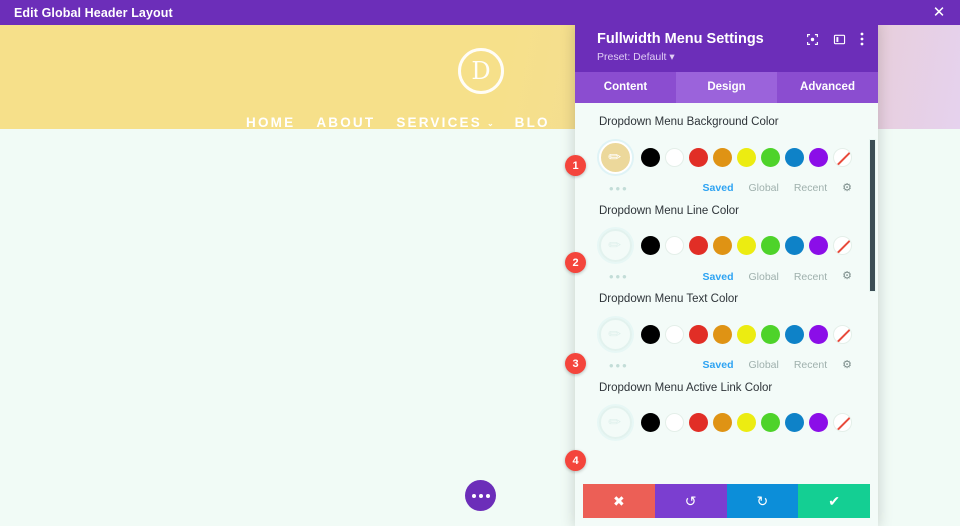 The image size is (960, 526). Describe the element at coordinates (872, 215) in the screenshot. I see `panel-scrollbar` at that location.